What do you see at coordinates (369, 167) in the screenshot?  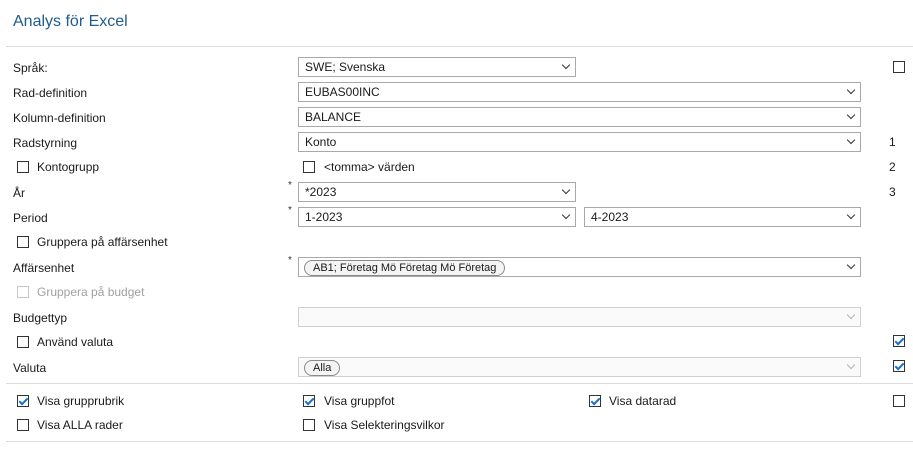 I see `tomma-varden-label: <tomma> värden` at bounding box center [369, 167].